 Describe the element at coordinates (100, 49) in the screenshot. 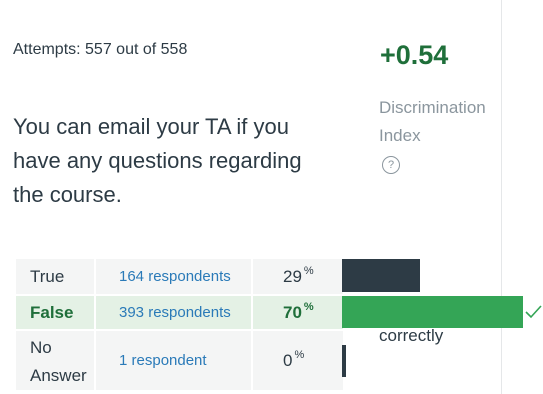

I see `attempts-text: Attempts: 557 out of 558` at that location.